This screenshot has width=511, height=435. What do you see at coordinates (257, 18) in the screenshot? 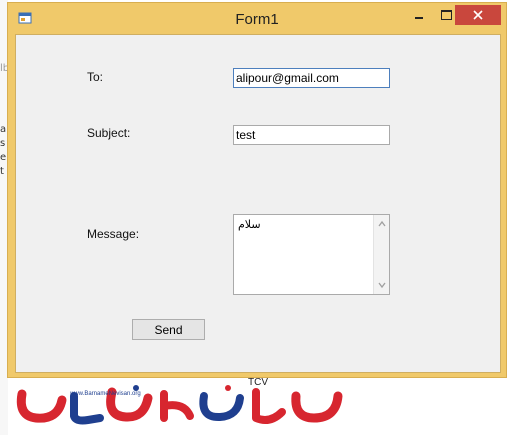
I see `title-bar: Form1` at bounding box center [257, 18].